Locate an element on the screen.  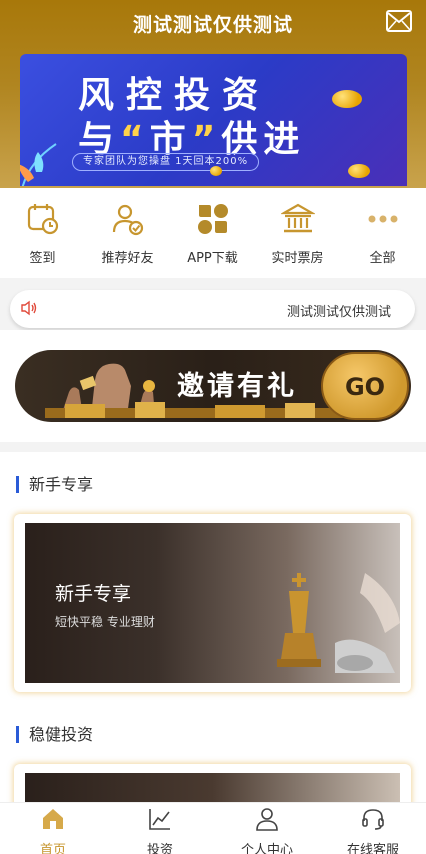
speaker-icon is located at coordinates (29, 308).